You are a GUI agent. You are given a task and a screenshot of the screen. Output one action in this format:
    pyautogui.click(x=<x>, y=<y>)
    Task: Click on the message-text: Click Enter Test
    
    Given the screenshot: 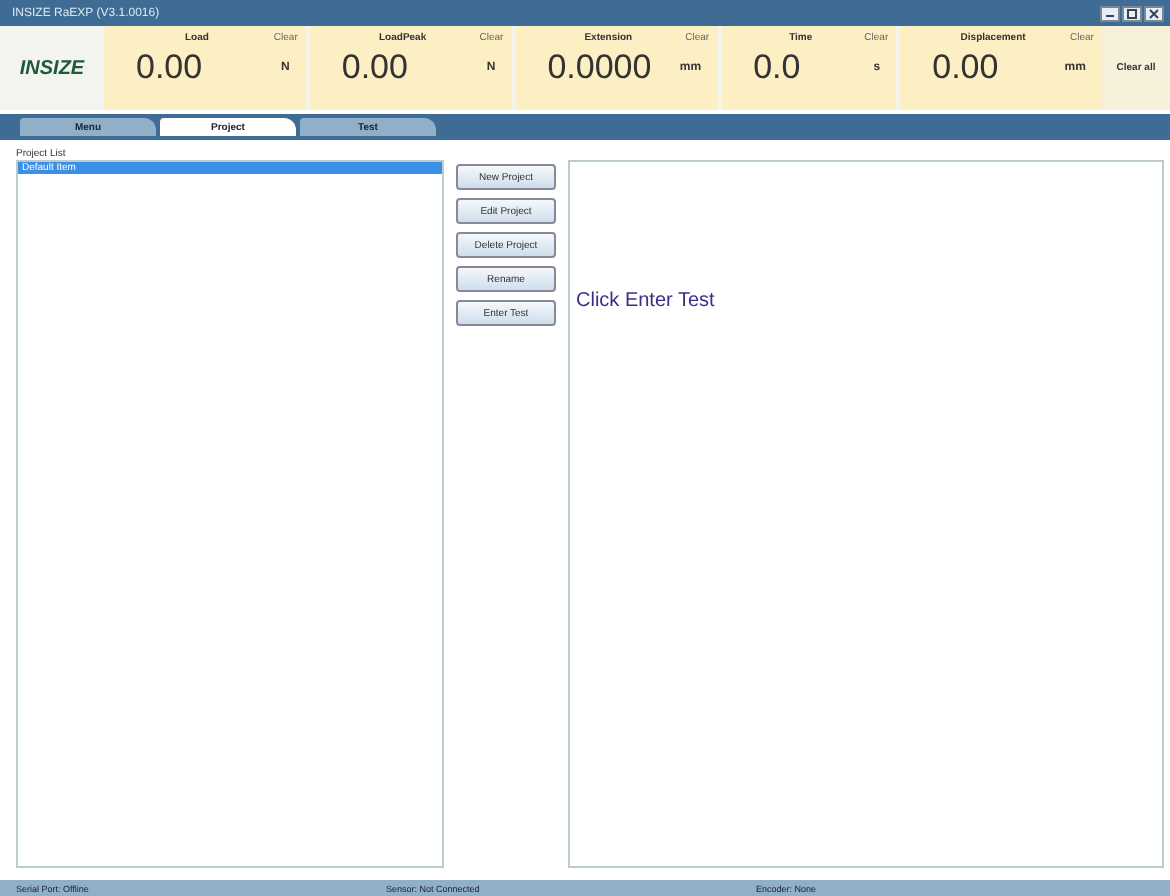 What is the action you would take?
    pyautogui.click(x=645, y=301)
    